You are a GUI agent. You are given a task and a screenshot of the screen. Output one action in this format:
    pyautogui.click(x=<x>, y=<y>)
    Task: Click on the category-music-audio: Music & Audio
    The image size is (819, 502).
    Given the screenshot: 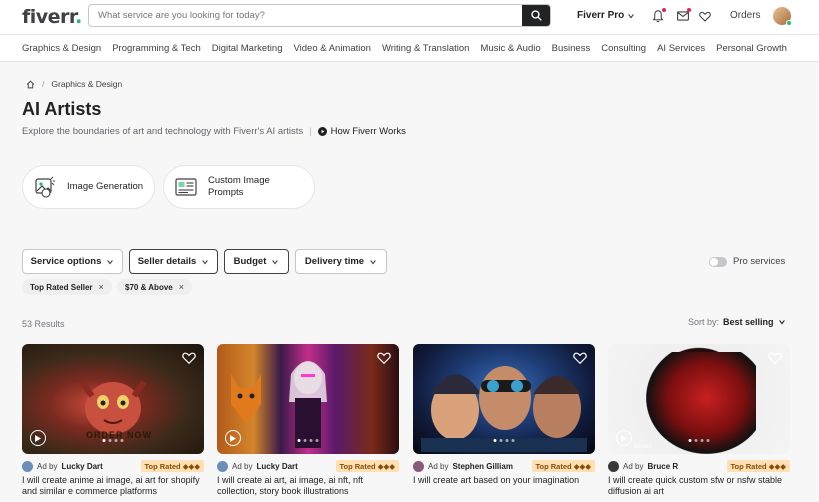 What is the action you would take?
    pyautogui.click(x=510, y=48)
    